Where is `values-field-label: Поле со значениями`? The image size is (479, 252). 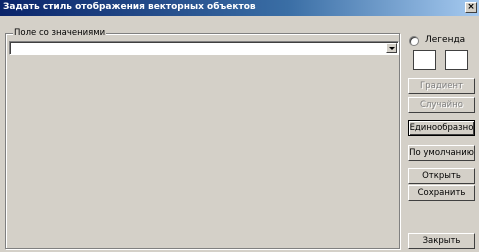
values-field-label: Поле со значениями is located at coordinates (60, 33).